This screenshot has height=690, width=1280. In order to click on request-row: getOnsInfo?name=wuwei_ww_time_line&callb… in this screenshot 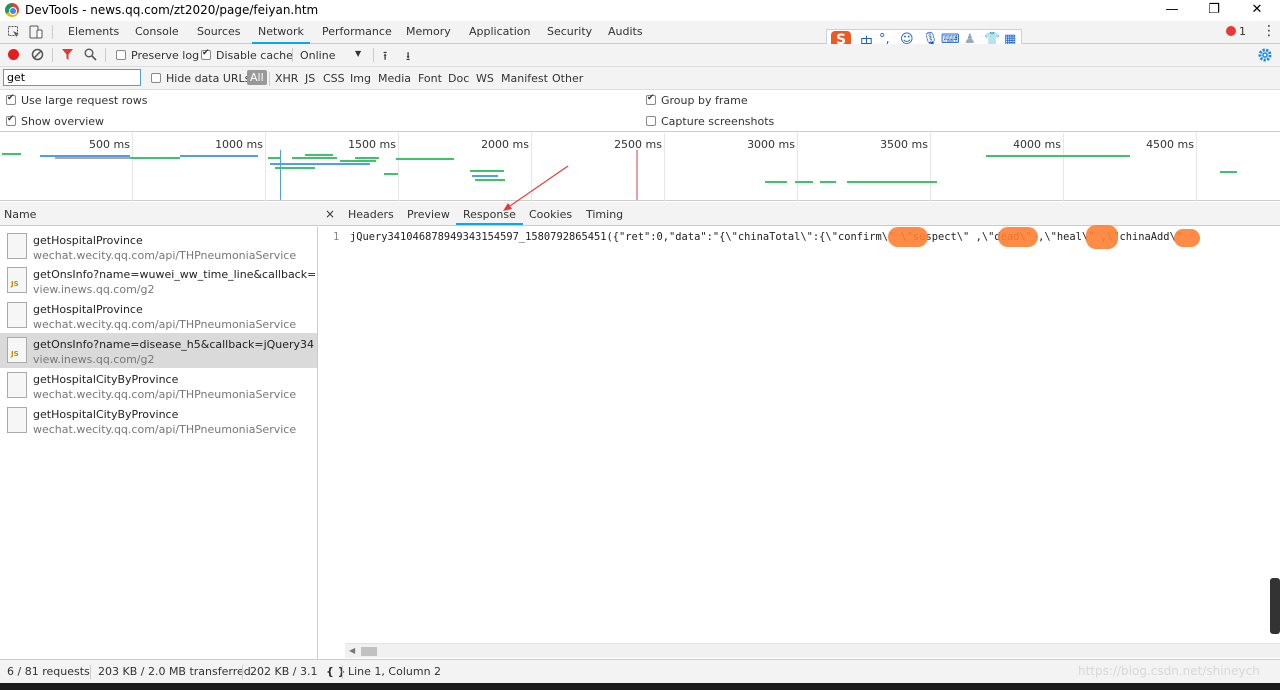, I will do `click(158, 280)`.